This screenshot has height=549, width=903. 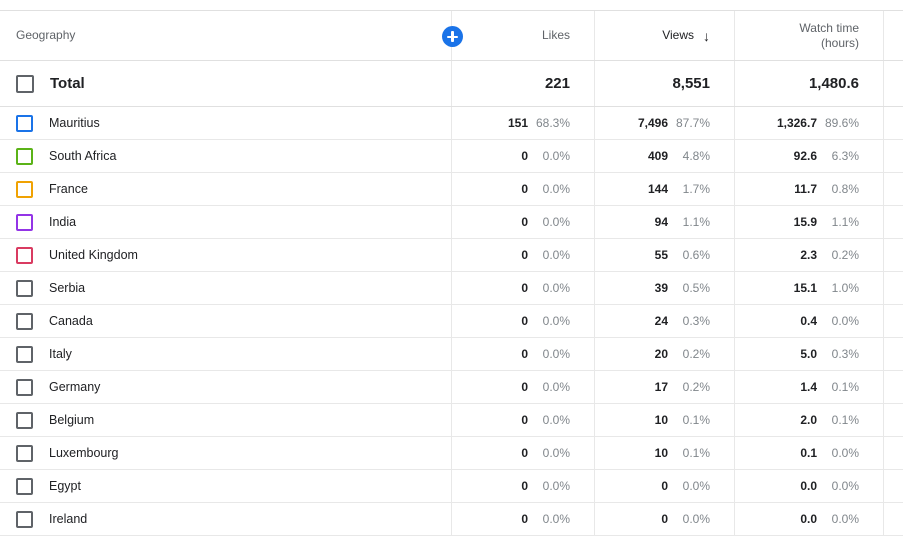 What do you see at coordinates (24, 288) in the screenshot?
I see `checkbox-serbia` at bounding box center [24, 288].